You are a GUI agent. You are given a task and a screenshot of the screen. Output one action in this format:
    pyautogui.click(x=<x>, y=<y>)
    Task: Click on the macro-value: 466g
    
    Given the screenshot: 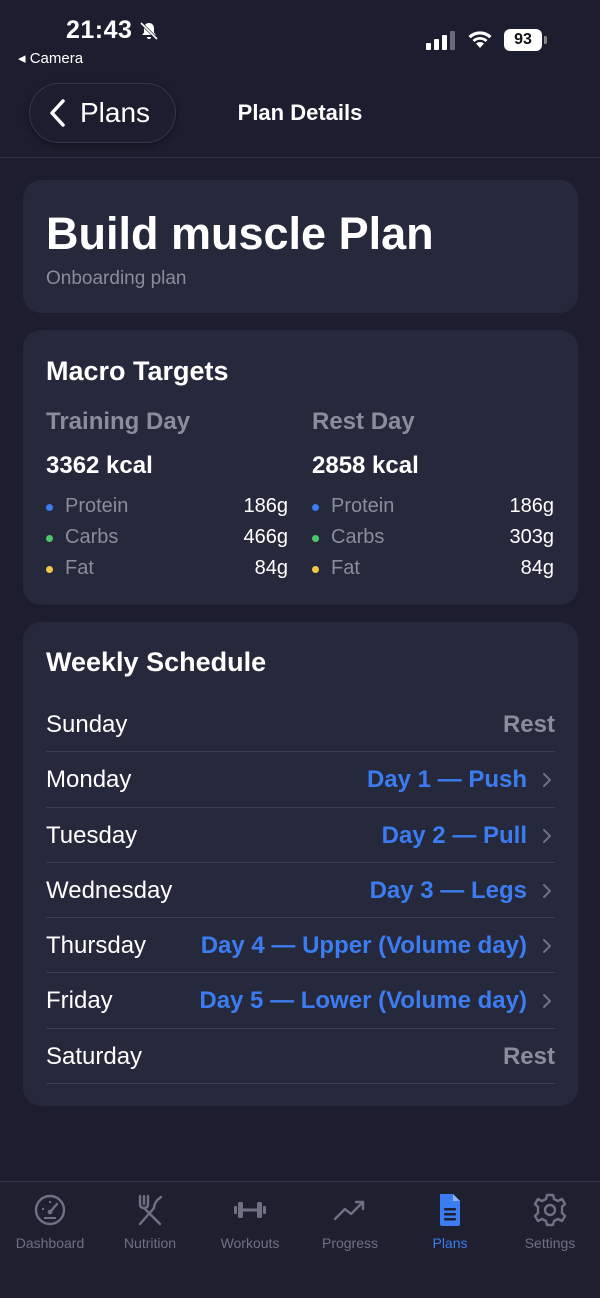 What is the action you would take?
    pyautogui.click(x=266, y=537)
    